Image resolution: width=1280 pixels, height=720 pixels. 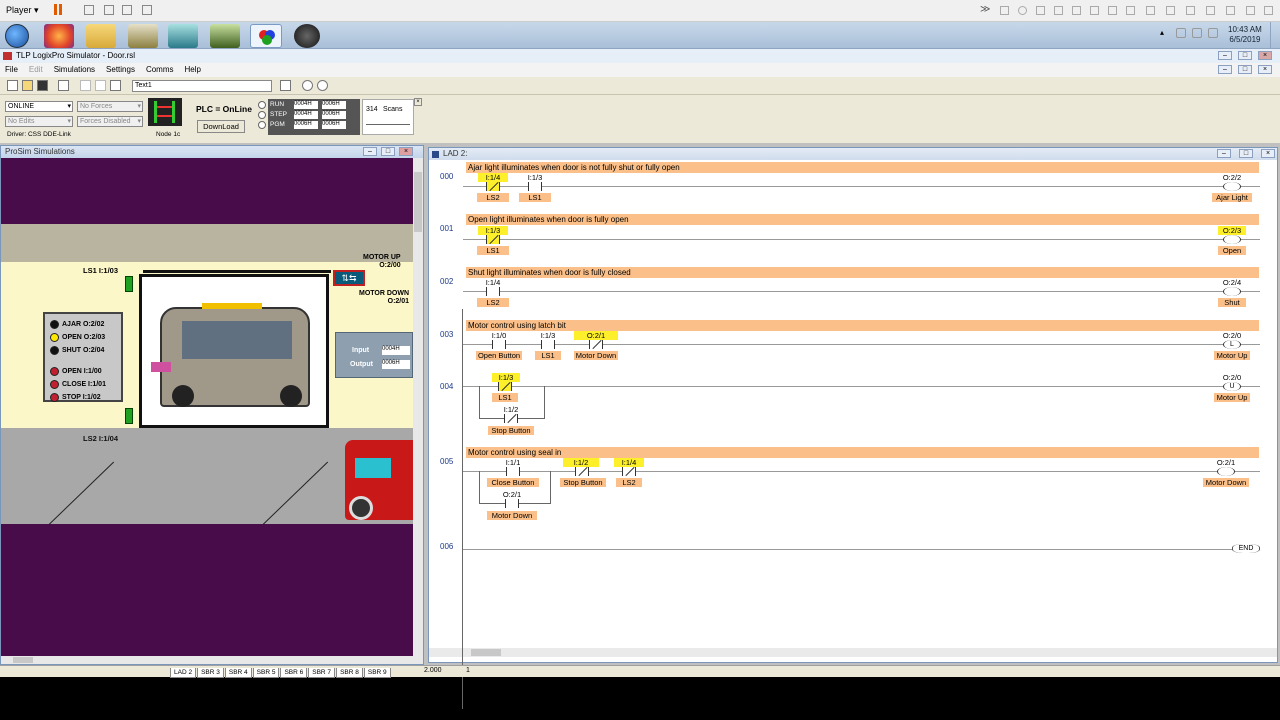 What do you see at coordinates (22, 10) in the screenshot?
I see `player-menu: Player ▾` at bounding box center [22, 10].